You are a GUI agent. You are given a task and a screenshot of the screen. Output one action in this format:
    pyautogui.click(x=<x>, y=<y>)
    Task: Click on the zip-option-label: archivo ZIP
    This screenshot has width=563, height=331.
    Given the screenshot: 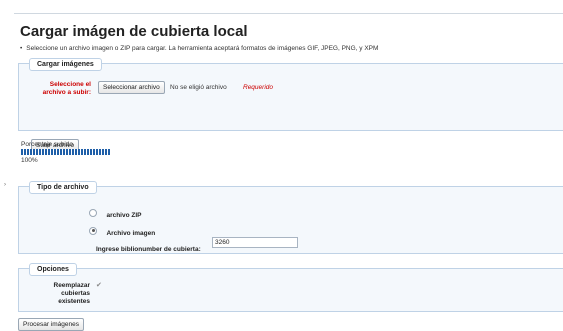 What is the action you would take?
    pyautogui.click(x=124, y=215)
    